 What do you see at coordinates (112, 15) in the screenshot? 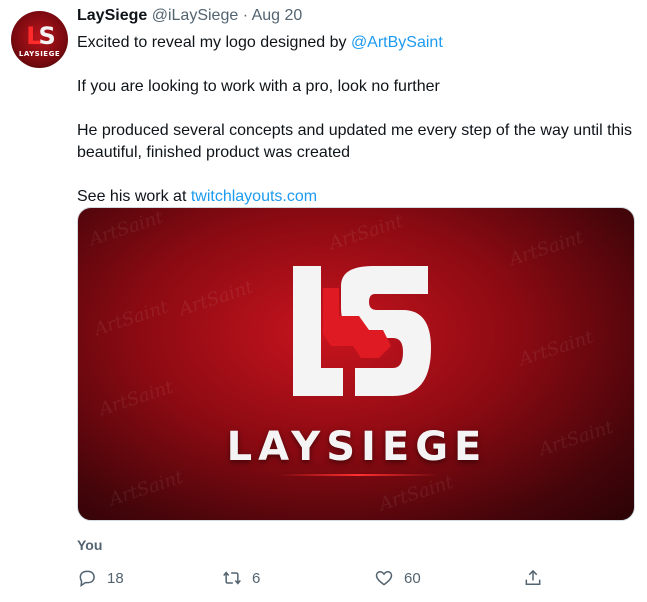
I see `author-name: LaySiege` at bounding box center [112, 15].